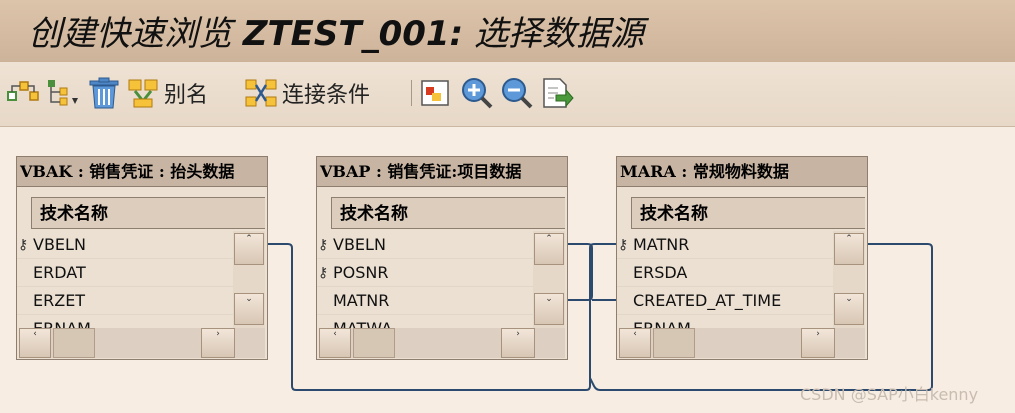 This screenshot has width=1015, height=413. What do you see at coordinates (725, 245) in the screenshot?
I see `field-row: ⚷ MATNR` at bounding box center [725, 245].